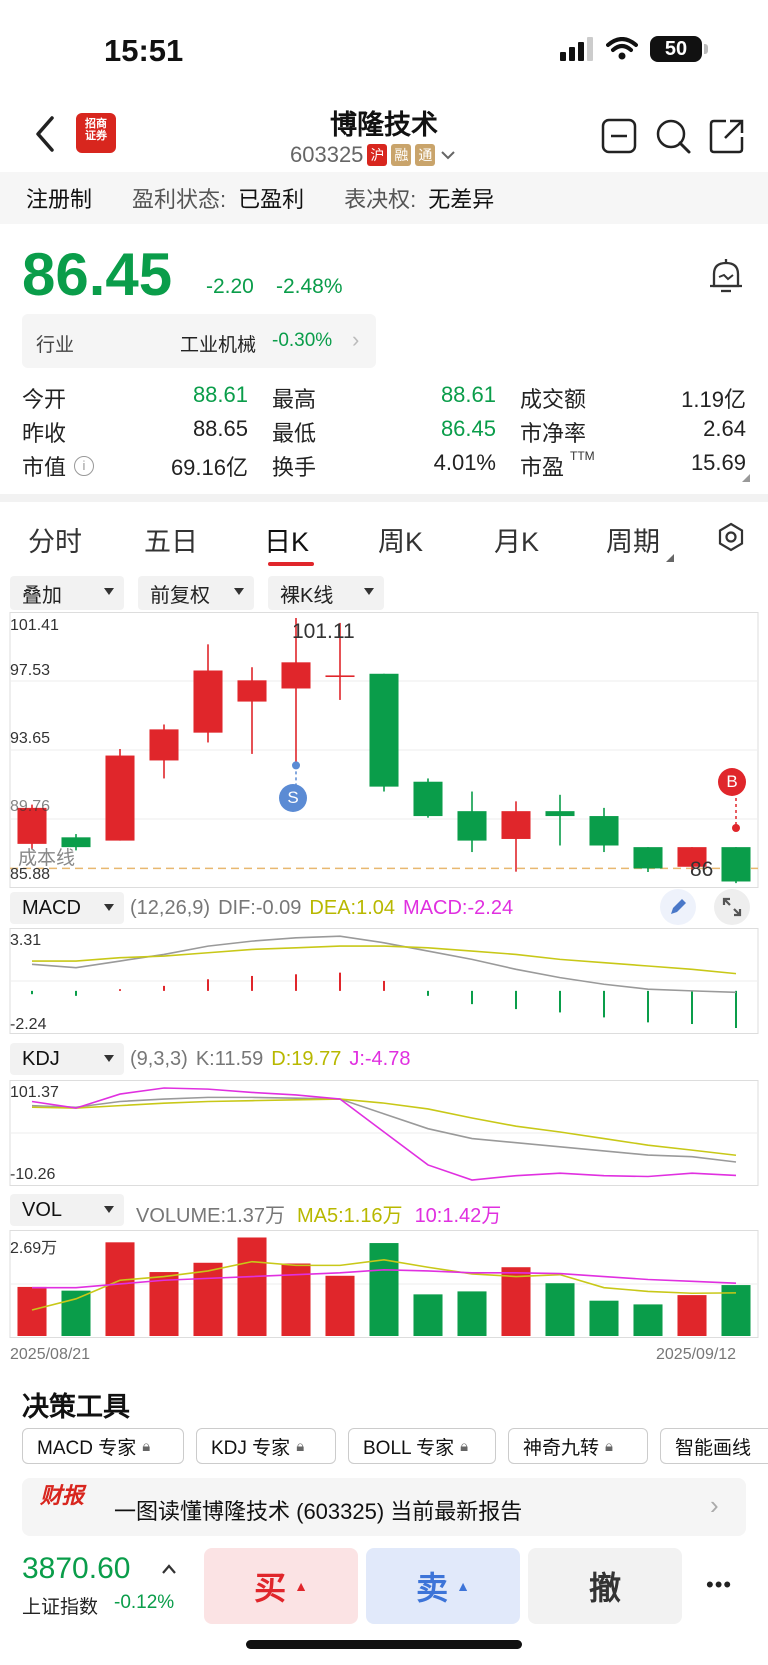 The image size is (768, 1665). I want to click on status-icons: 50, so click(634, 49).